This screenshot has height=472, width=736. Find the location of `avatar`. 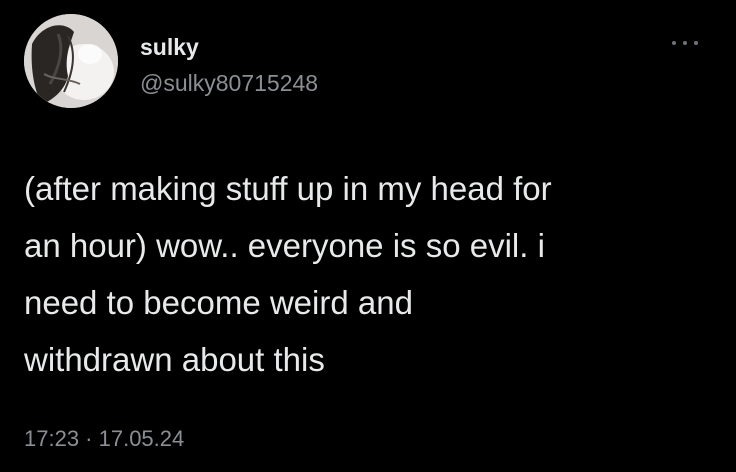

avatar is located at coordinates (71, 61).